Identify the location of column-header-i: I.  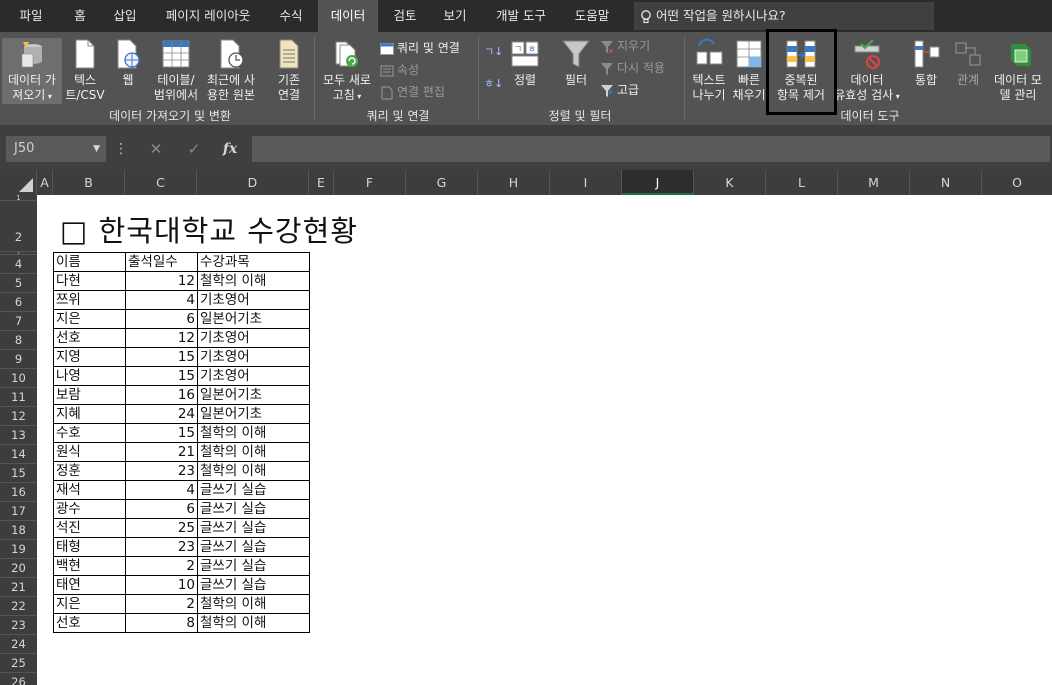
(586, 182).